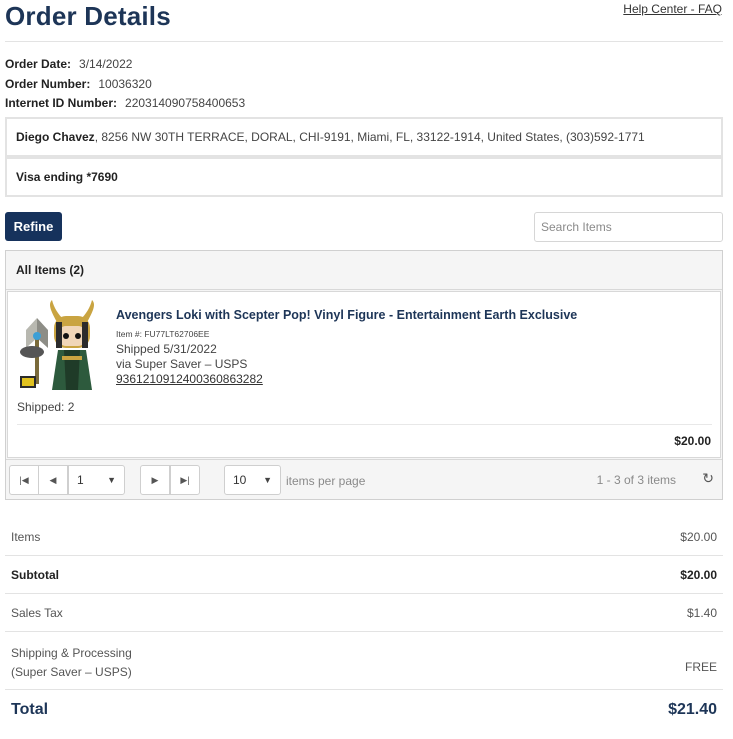  What do you see at coordinates (37, 612) in the screenshot?
I see `summary-tax-label: Sales Tax` at bounding box center [37, 612].